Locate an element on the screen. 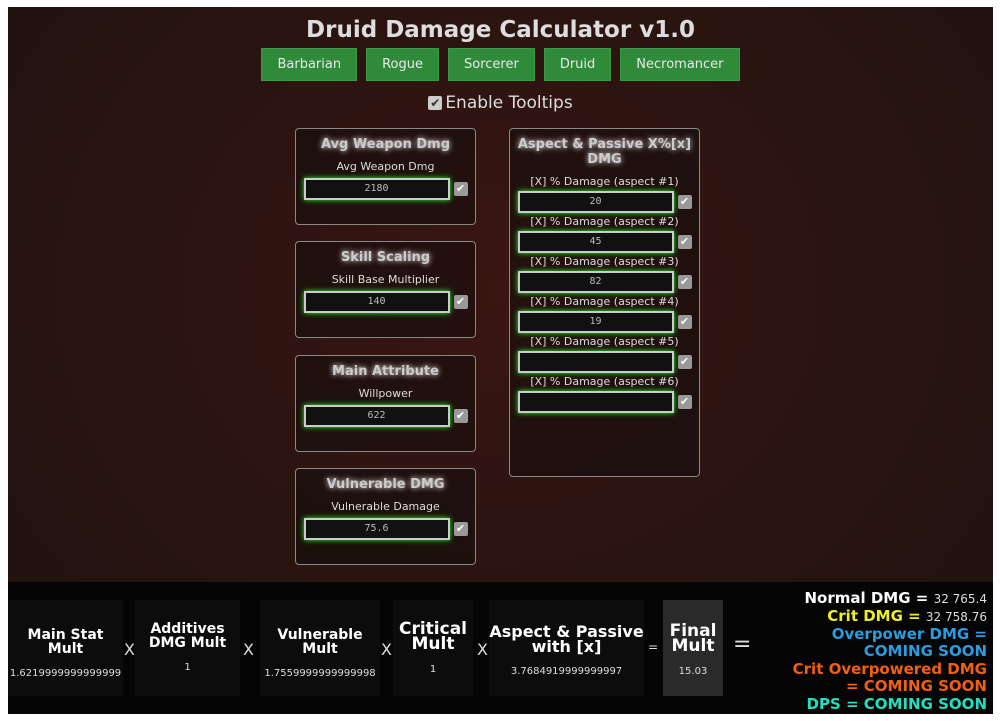  skill-scaling-box: Skill Scaling Skill Base Multiplier 140 ✔ is located at coordinates (385, 289).